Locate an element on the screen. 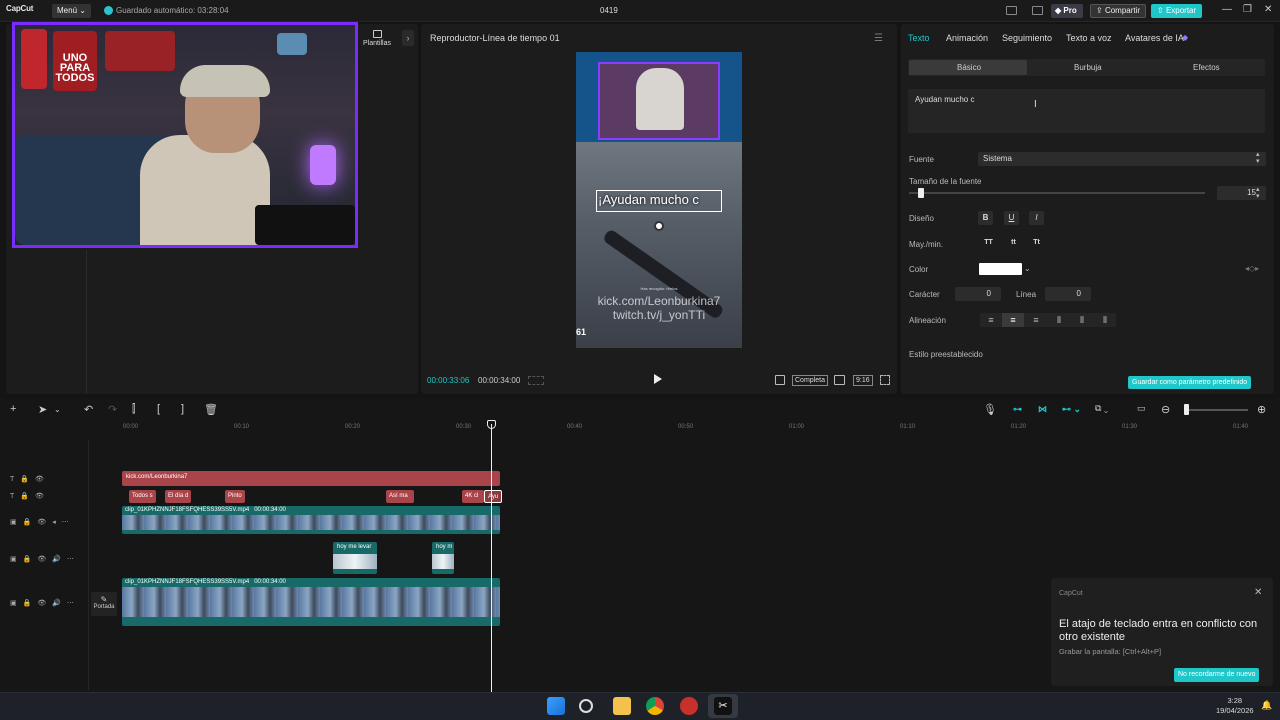 Image resolution: width=1280 pixels, height=720 pixels. tab-text-to-speech: Texto a voz is located at coordinates (1089, 38).